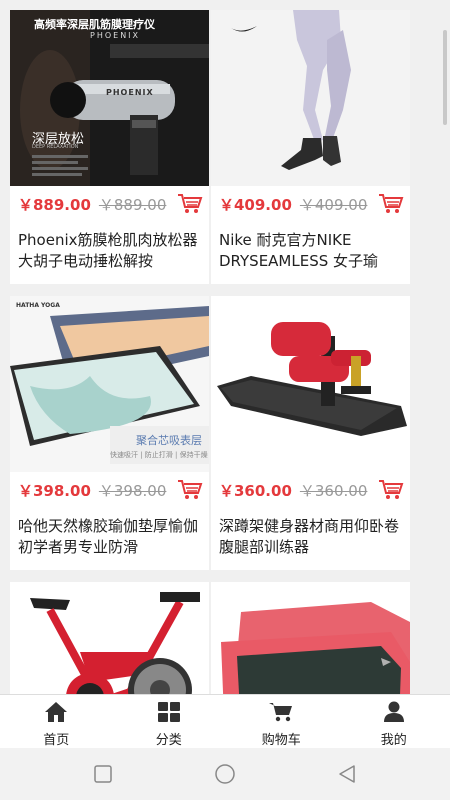 The image size is (450, 800). I want to click on image-banner-sub: 快速吸汗 | 防止打滑 | 保持干燥, so click(159, 455).